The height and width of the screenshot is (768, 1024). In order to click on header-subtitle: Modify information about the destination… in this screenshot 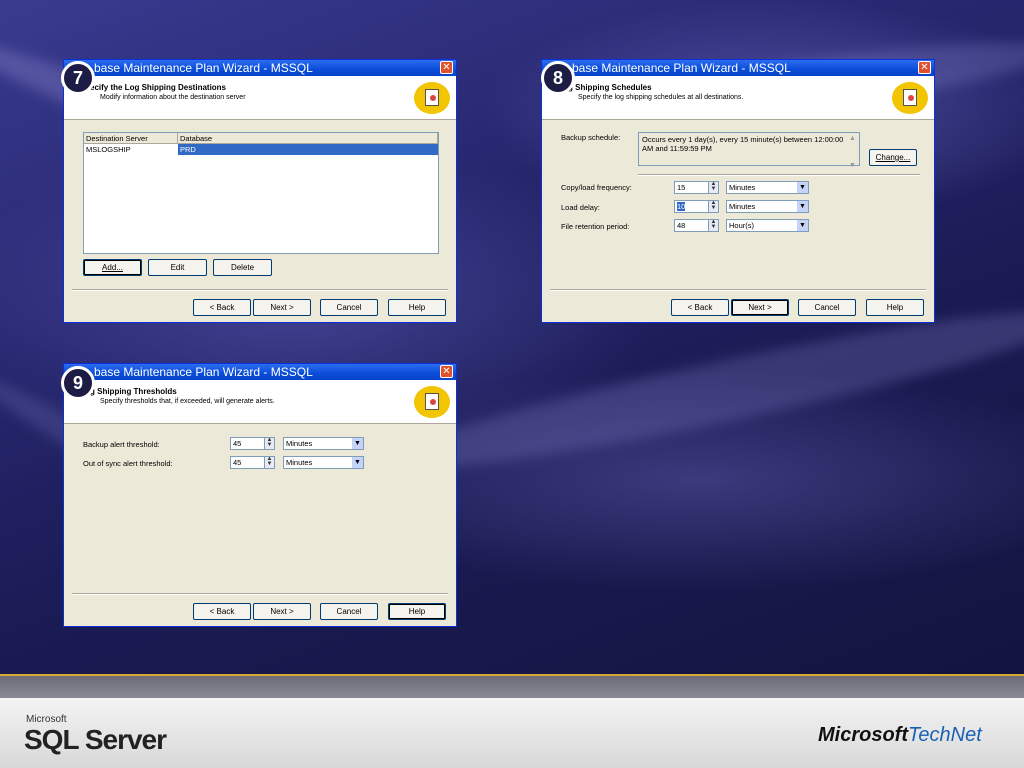, I will do `click(173, 97)`.